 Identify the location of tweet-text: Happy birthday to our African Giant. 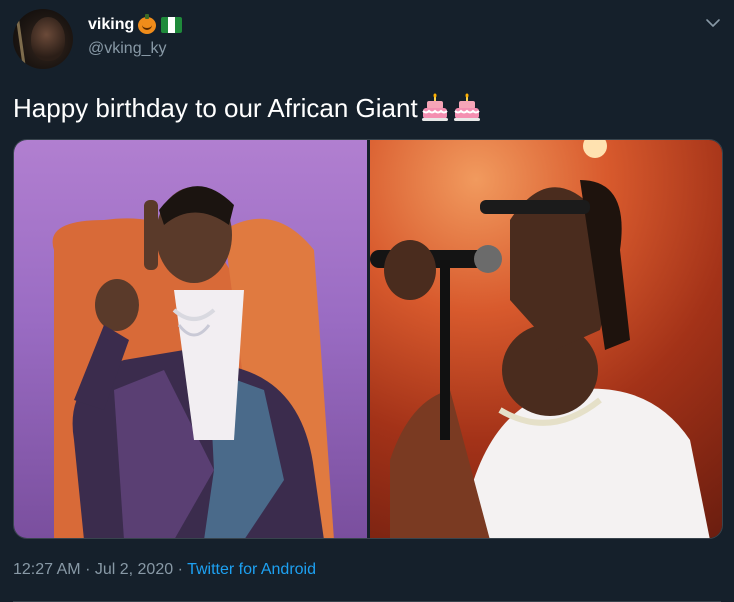
(215, 108).